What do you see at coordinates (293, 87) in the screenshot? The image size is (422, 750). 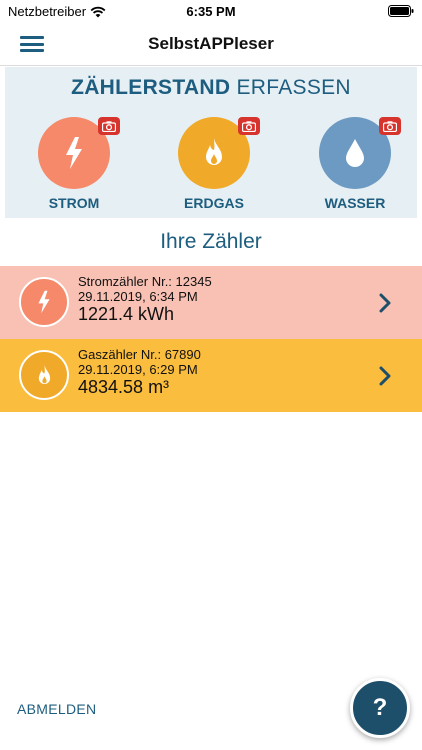 I see `capture-heading-light: ERFASSEN` at bounding box center [293, 87].